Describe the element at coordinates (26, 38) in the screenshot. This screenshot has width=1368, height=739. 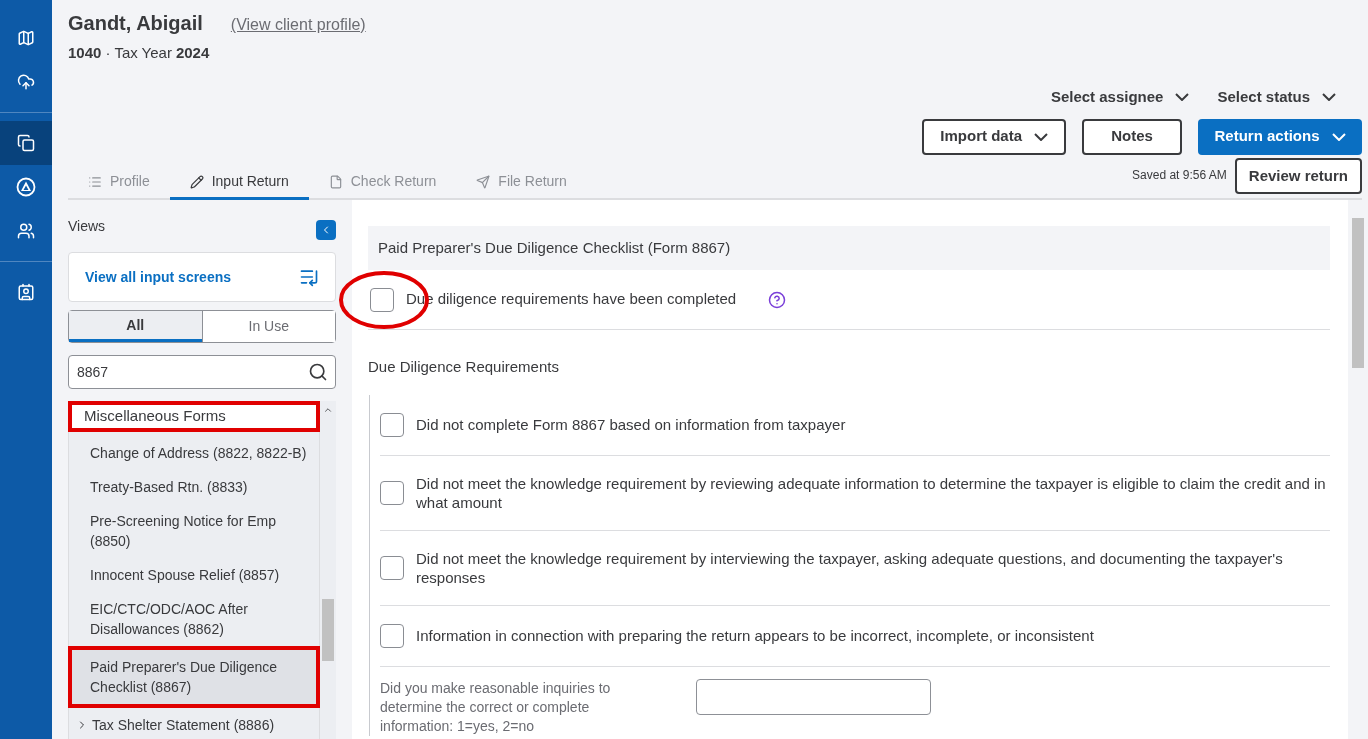
I see `map-icon` at that location.